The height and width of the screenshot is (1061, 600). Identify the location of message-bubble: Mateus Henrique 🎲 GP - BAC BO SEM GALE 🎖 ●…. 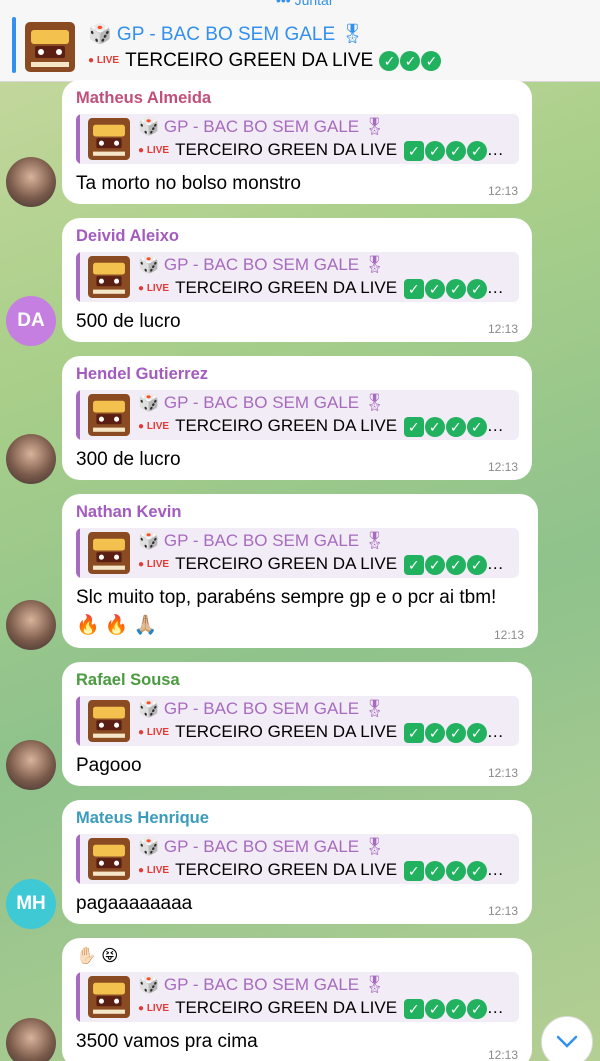
(297, 862).